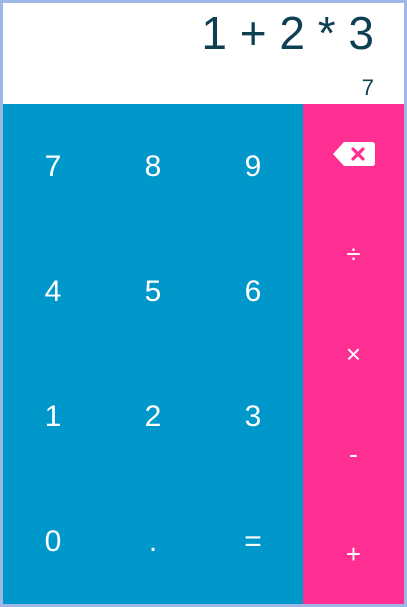 The height and width of the screenshot is (607, 407). I want to click on key-equals: =, so click(253, 541).